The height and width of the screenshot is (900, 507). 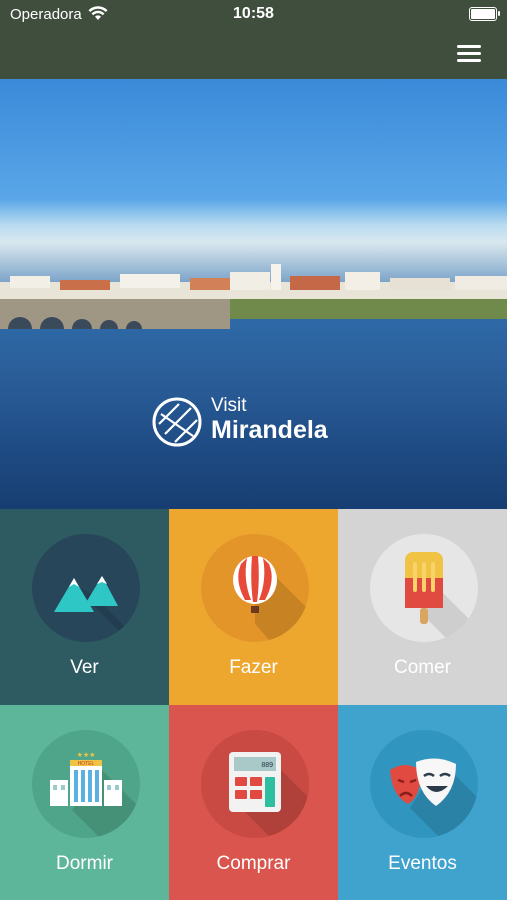 I want to click on clock: 10:58, so click(x=253, y=13).